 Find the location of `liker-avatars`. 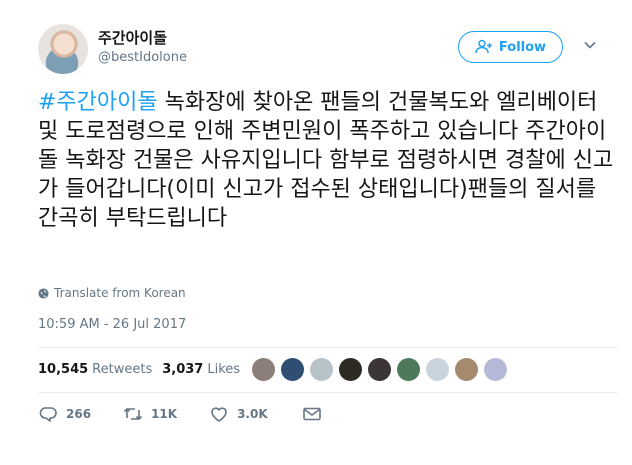

liker-avatars is located at coordinates (379, 369).